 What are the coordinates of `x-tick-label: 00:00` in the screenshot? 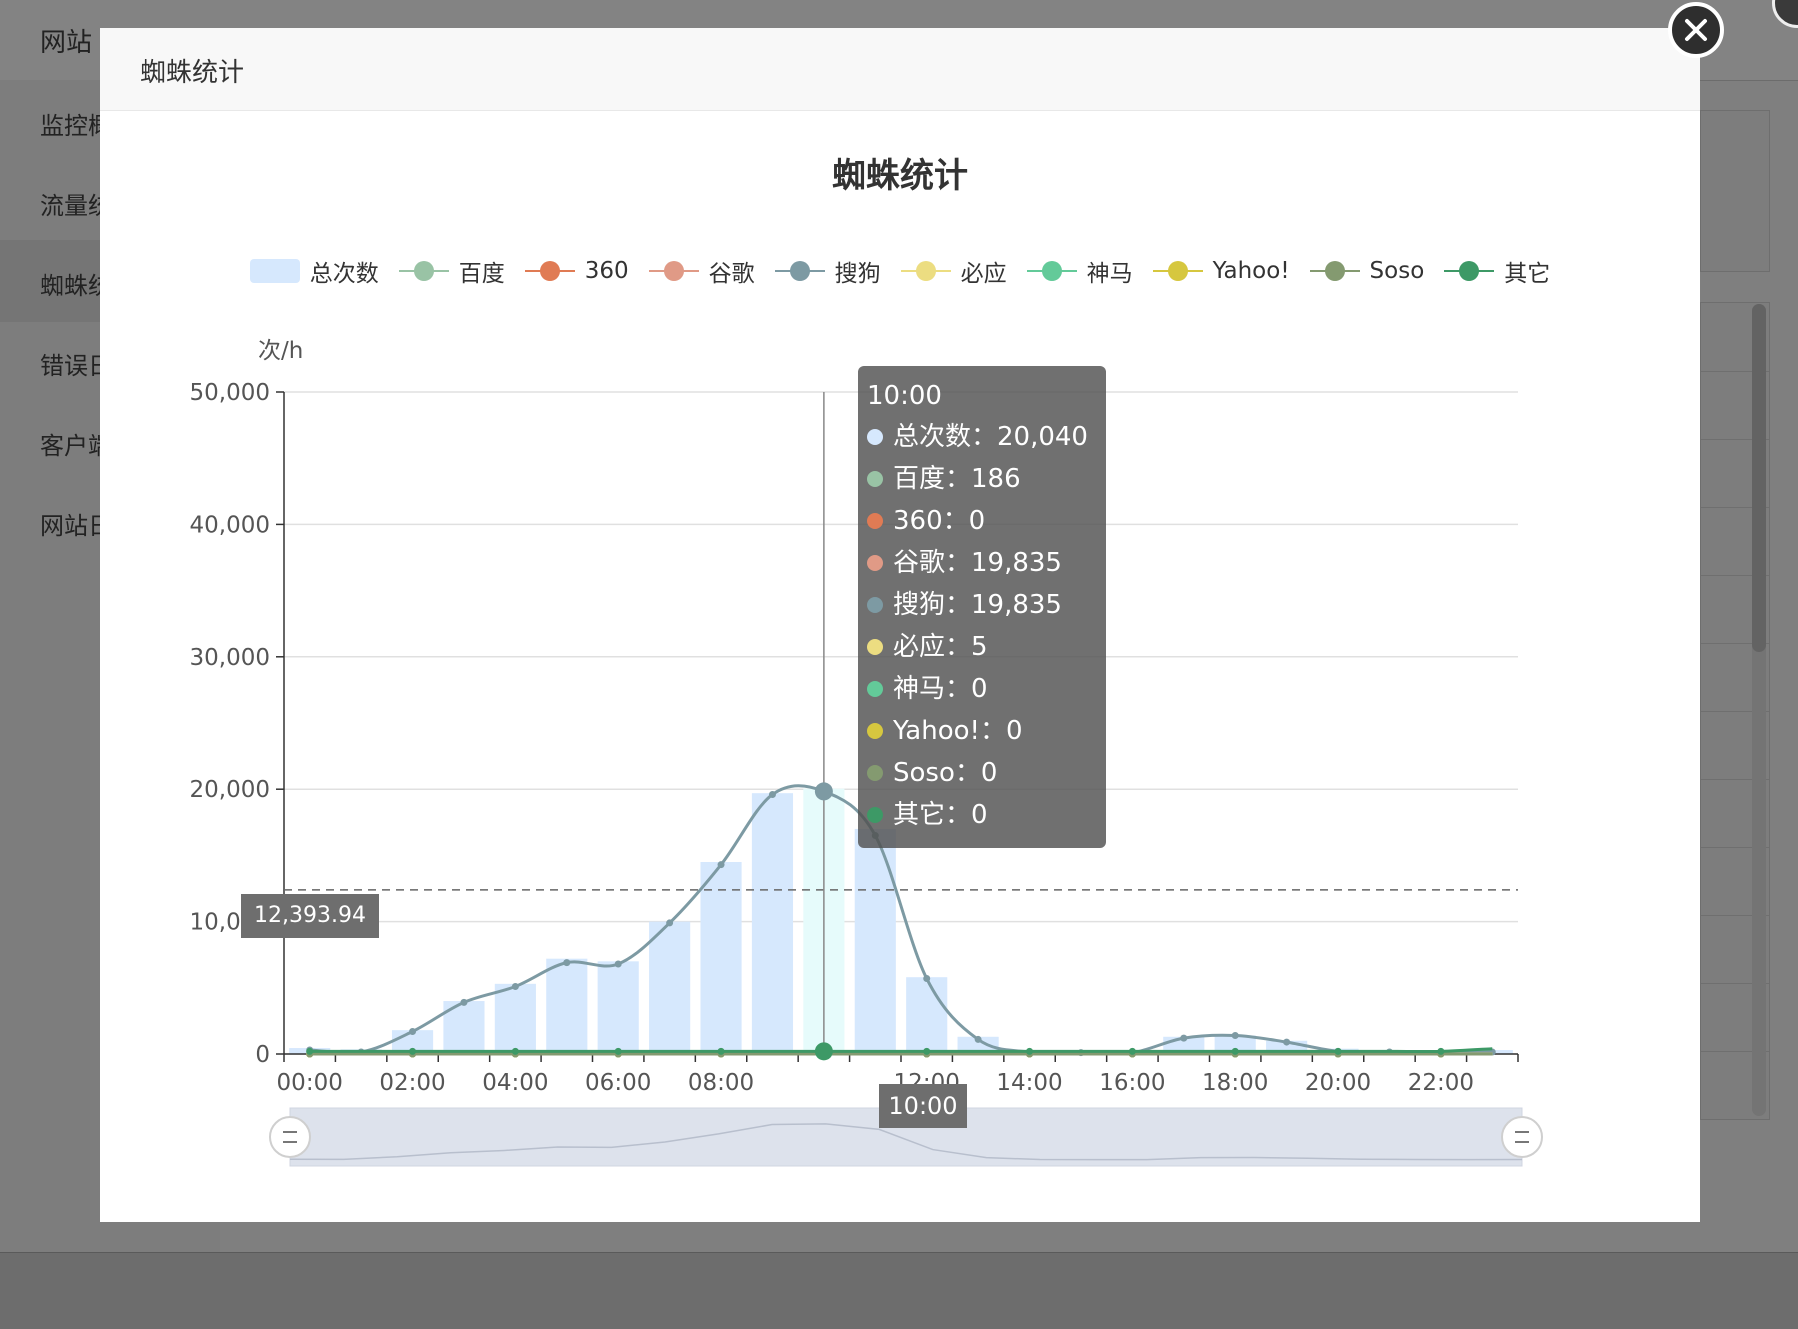 It's located at (310, 1083).